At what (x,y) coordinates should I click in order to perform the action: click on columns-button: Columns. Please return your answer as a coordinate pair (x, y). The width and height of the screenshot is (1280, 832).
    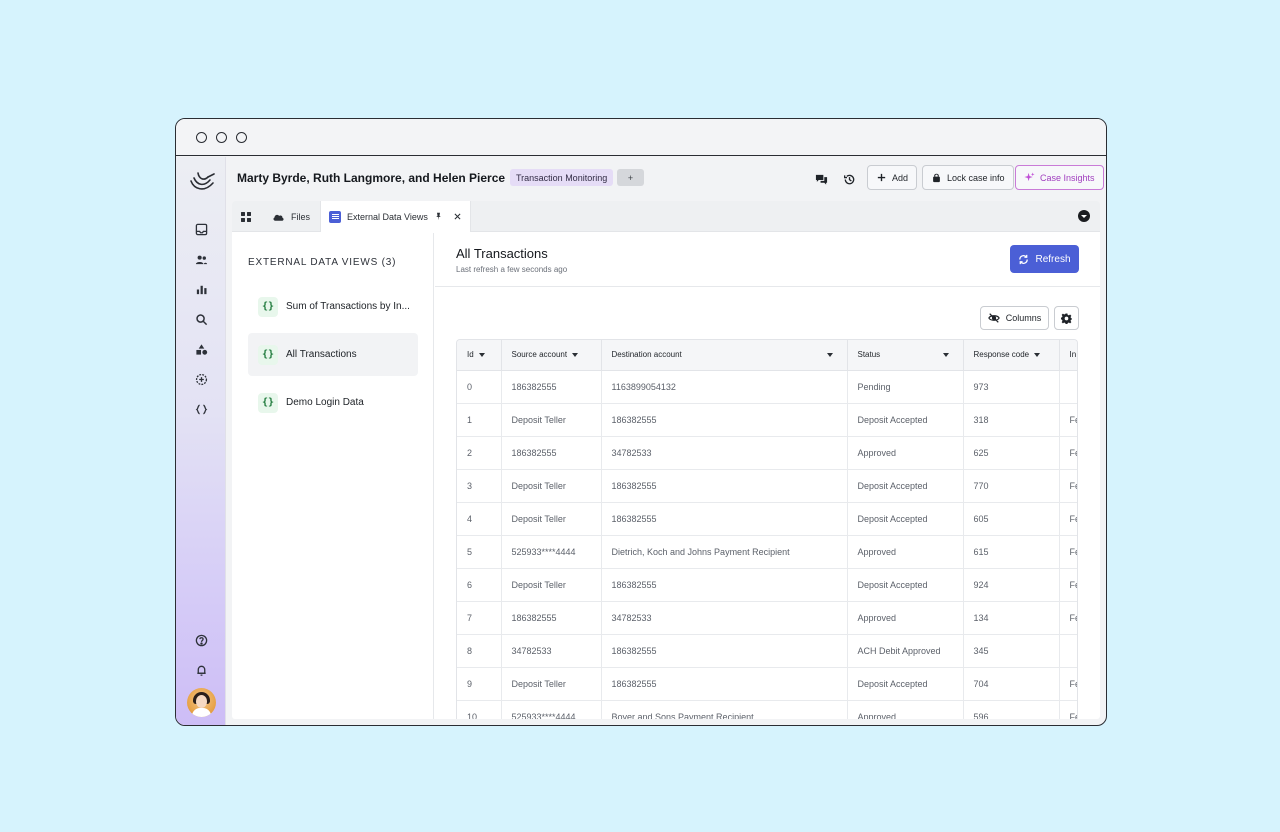
    Looking at the image, I should click on (1014, 318).